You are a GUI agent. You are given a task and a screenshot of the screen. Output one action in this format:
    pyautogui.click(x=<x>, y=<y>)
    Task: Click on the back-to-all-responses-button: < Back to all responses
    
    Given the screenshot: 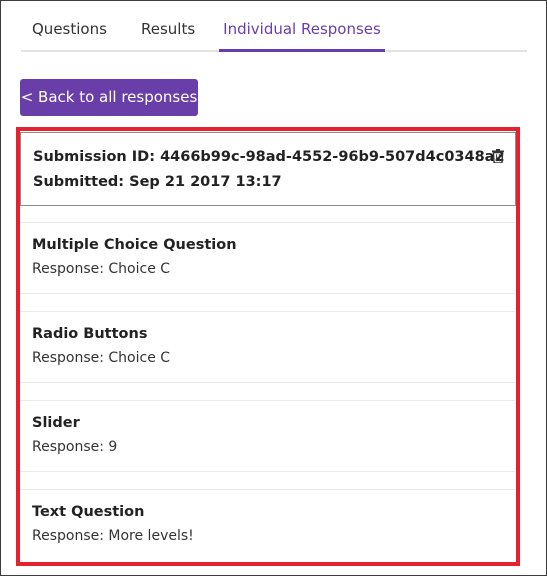 What is the action you would take?
    pyautogui.click(x=109, y=97)
    